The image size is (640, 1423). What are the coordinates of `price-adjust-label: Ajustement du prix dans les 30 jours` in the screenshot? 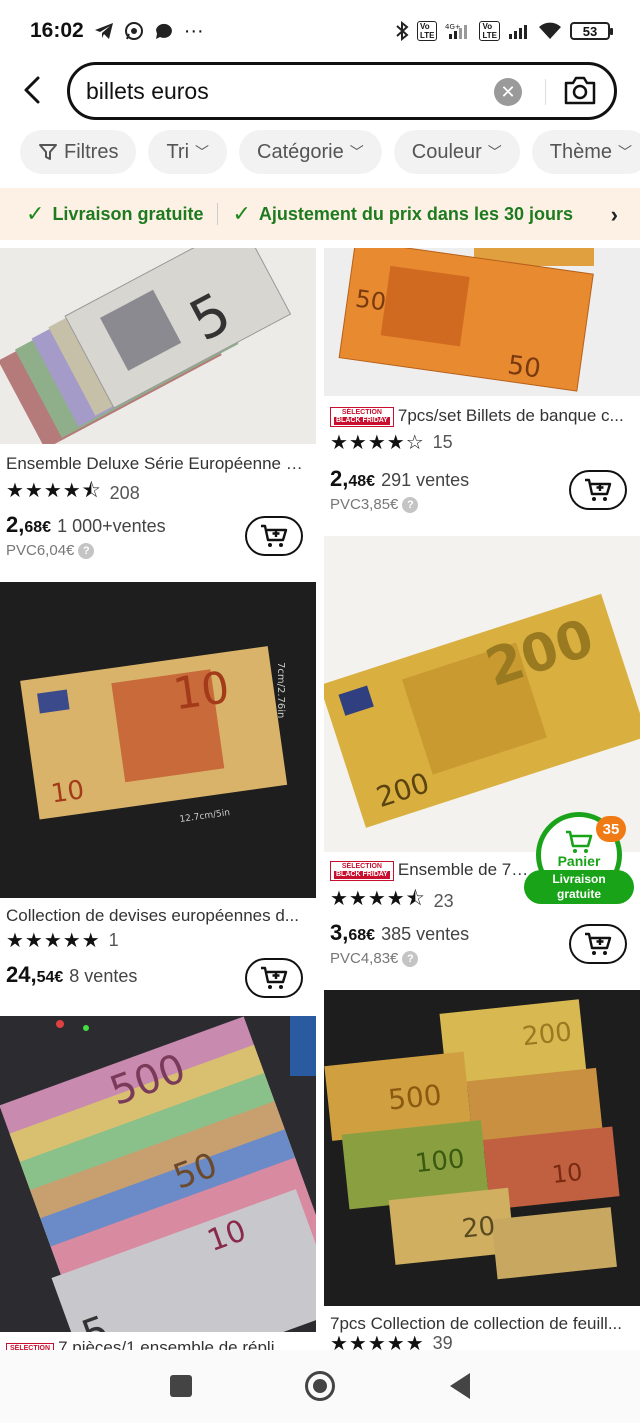 It's located at (415, 213).